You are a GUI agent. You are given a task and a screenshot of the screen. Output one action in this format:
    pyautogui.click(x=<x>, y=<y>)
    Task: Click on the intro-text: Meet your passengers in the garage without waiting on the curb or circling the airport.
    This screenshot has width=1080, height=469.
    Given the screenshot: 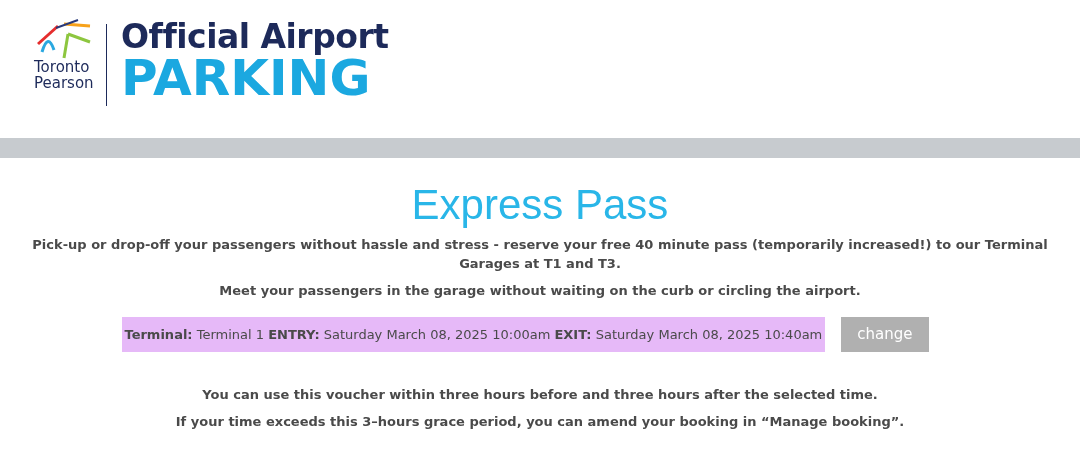 What is the action you would take?
    pyautogui.click(x=540, y=291)
    